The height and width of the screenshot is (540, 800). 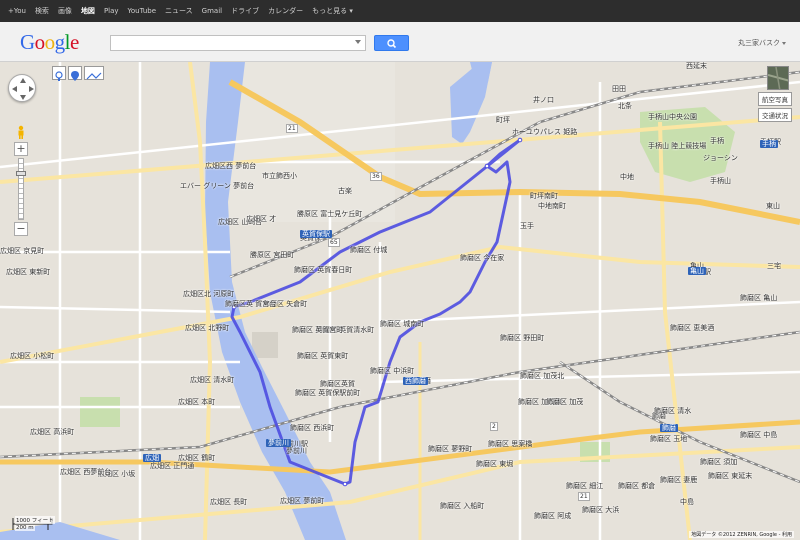 What do you see at coordinates (296, 451) in the screenshot?
I see `place-label: 夢前川` at bounding box center [296, 451].